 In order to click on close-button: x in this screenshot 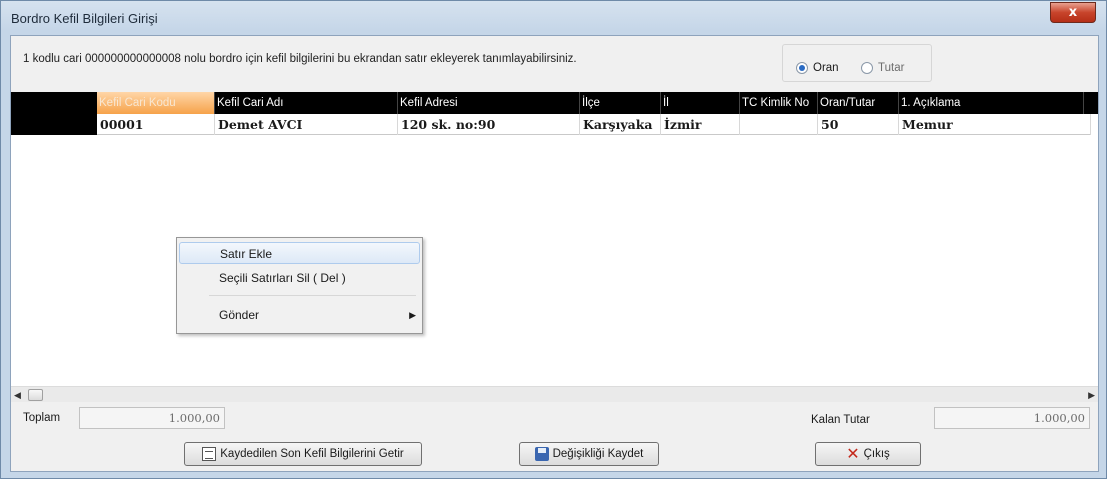, I will do `click(1073, 12)`.